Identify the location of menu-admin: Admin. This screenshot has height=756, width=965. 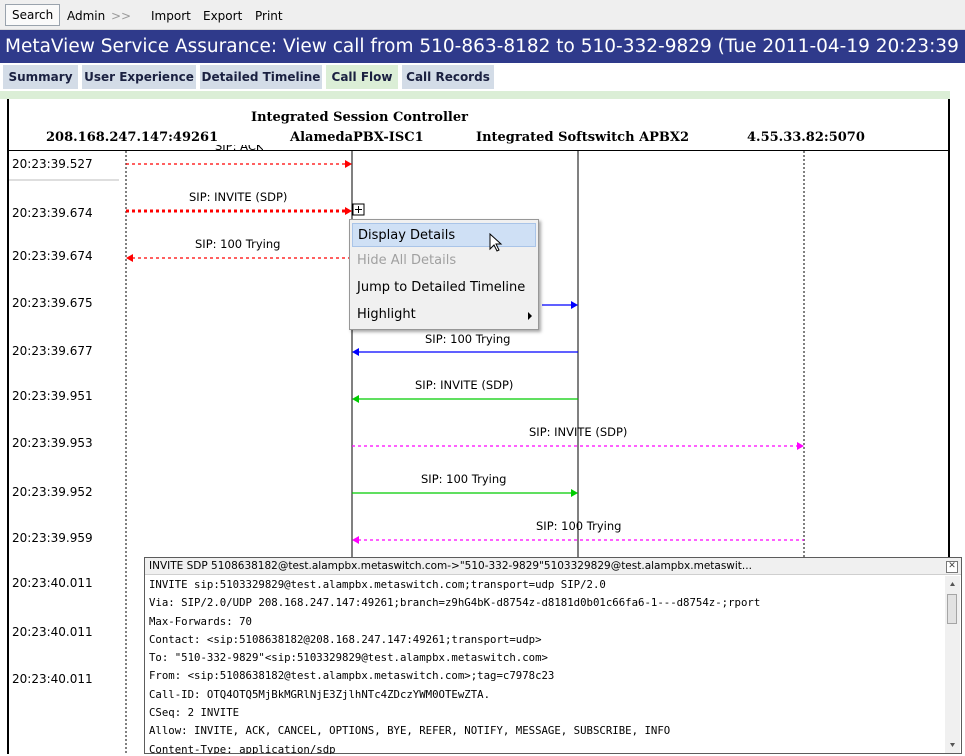
(86, 16).